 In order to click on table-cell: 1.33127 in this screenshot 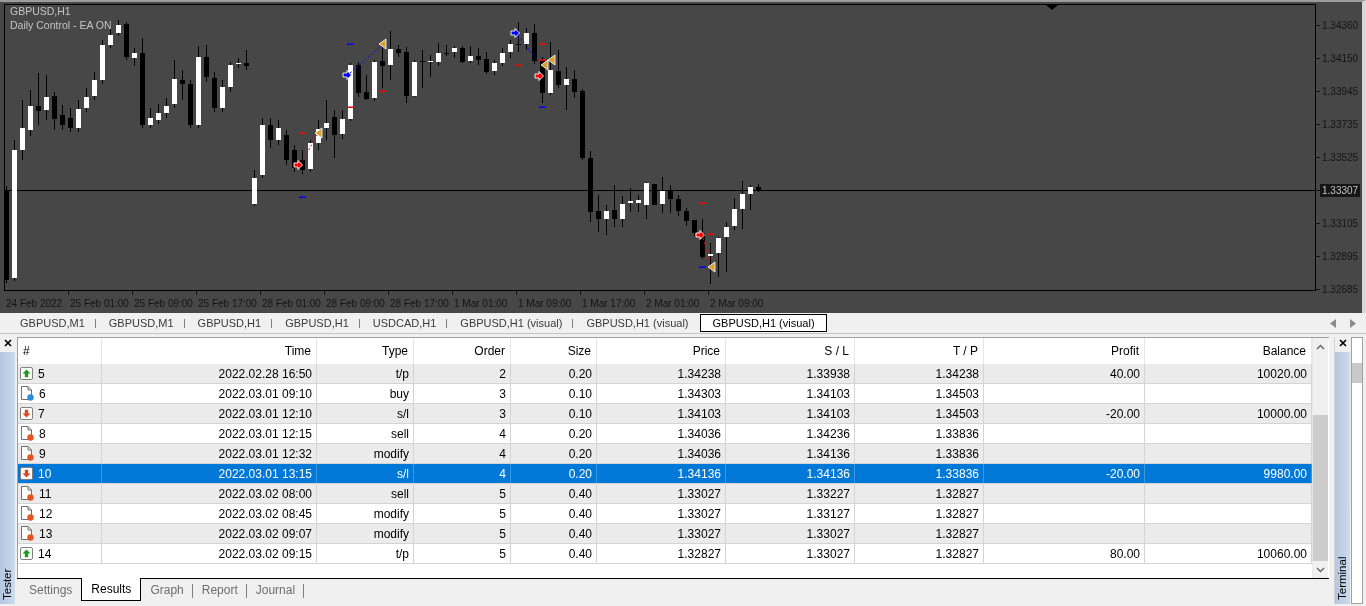, I will do `click(790, 513)`.